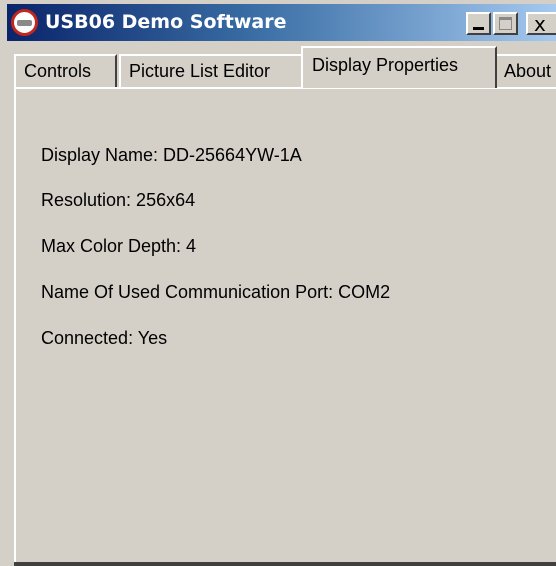 The image size is (556, 566). What do you see at coordinates (478, 23) in the screenshot?
I see `minimize-button` at bounding box center [478, 23].